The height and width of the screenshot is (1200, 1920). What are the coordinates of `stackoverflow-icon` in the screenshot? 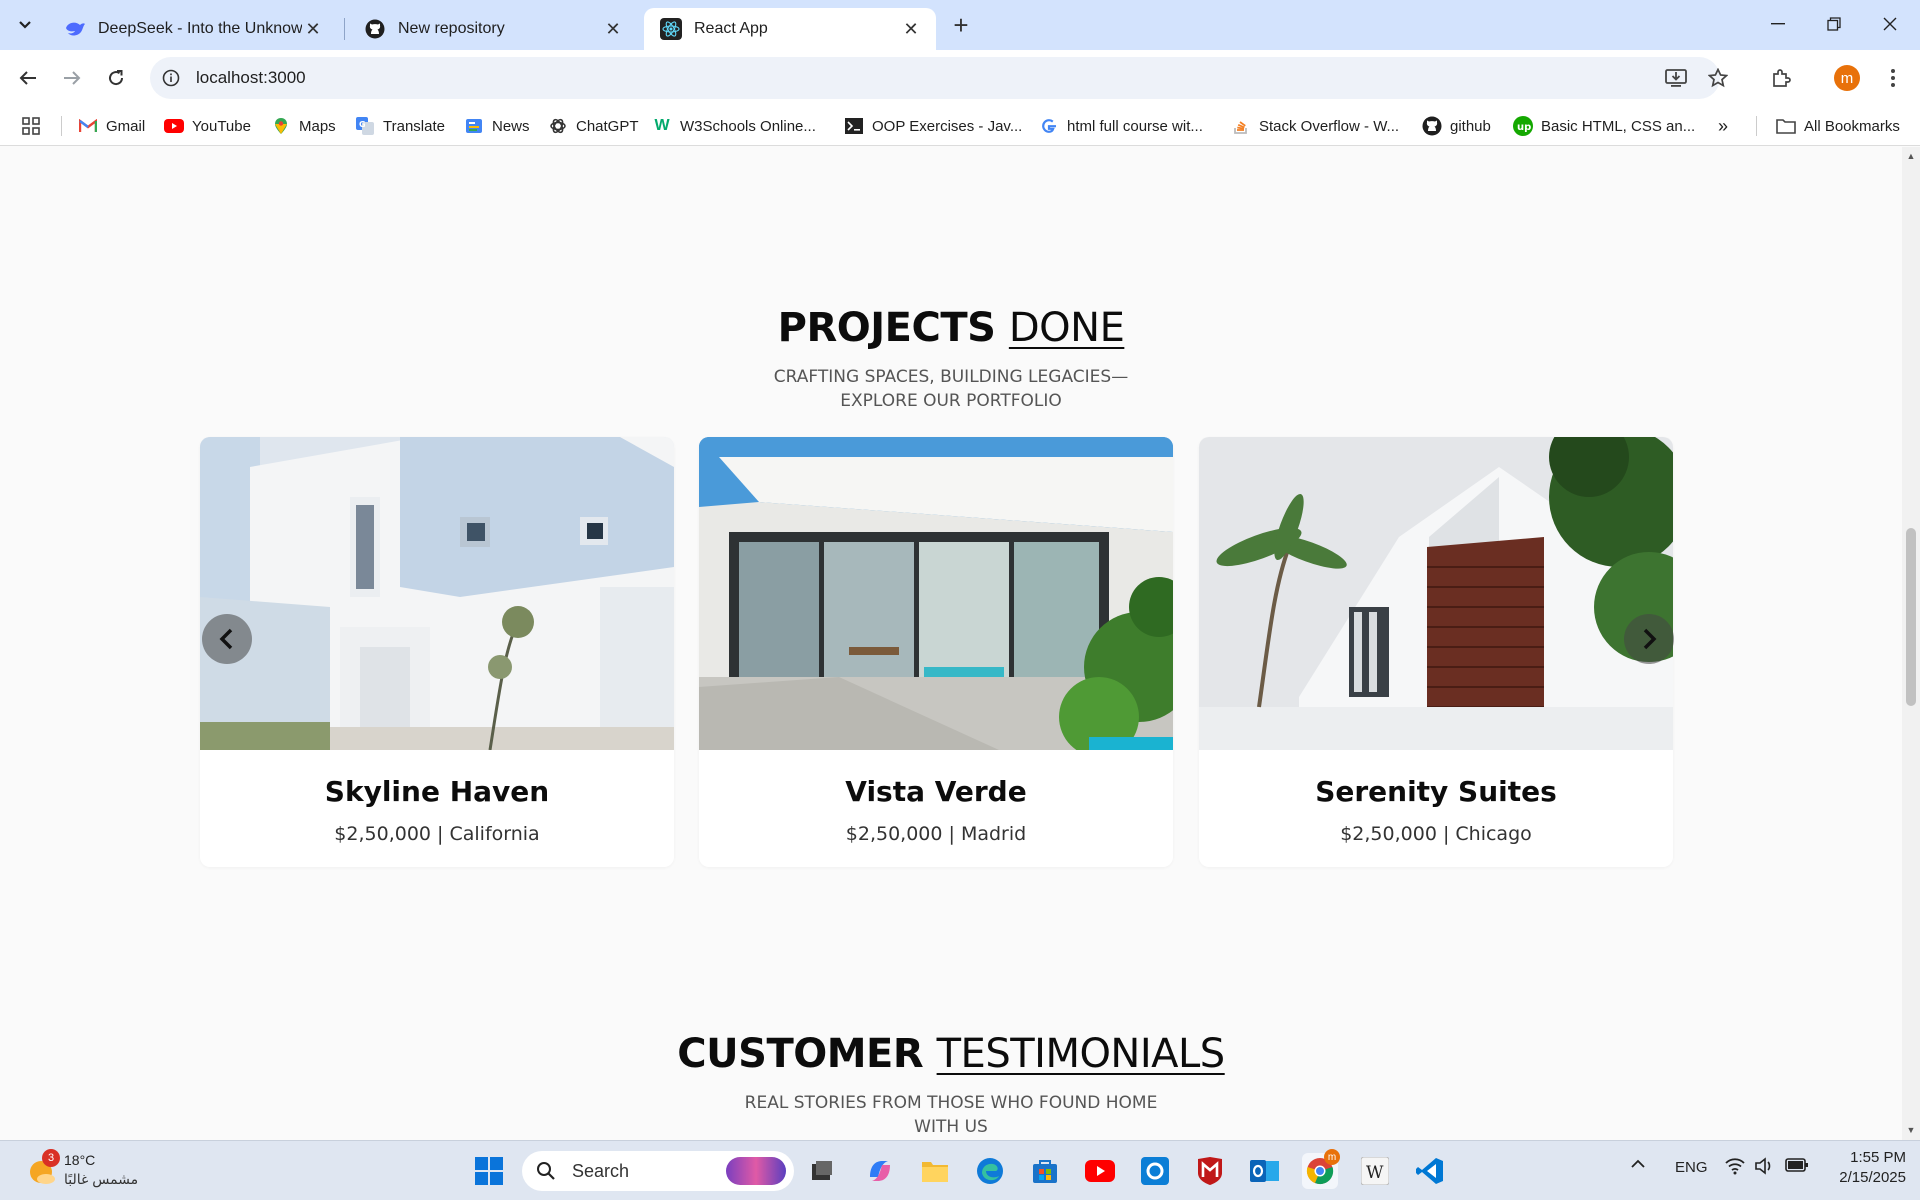 It's located at (1241, 126).